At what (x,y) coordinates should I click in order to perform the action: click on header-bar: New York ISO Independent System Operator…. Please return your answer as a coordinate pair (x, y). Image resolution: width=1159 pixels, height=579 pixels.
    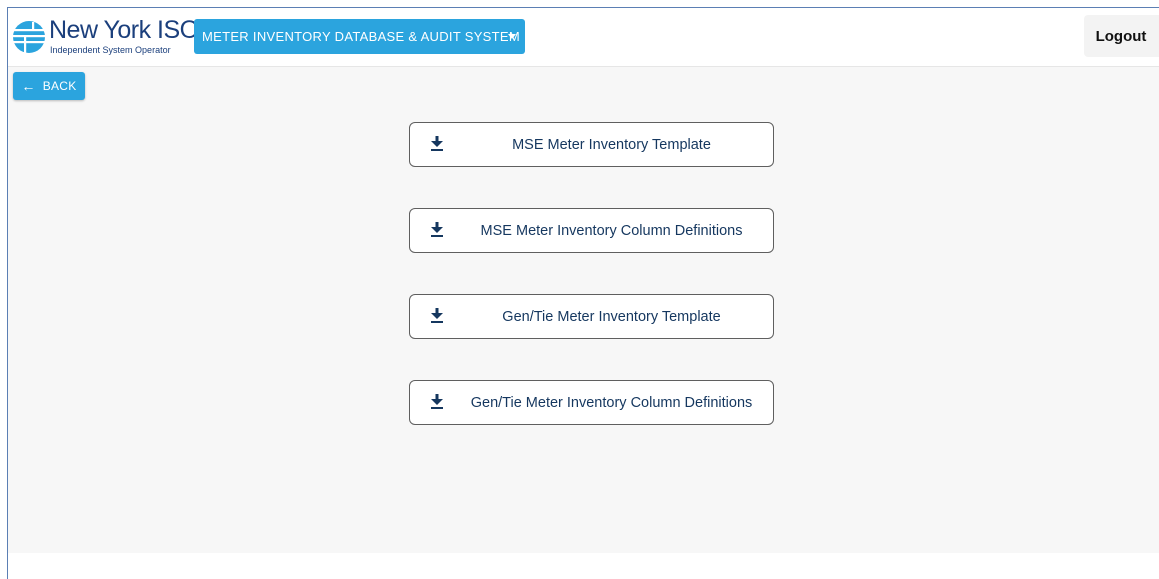
    Looking at the image, I should click on (583, 37).